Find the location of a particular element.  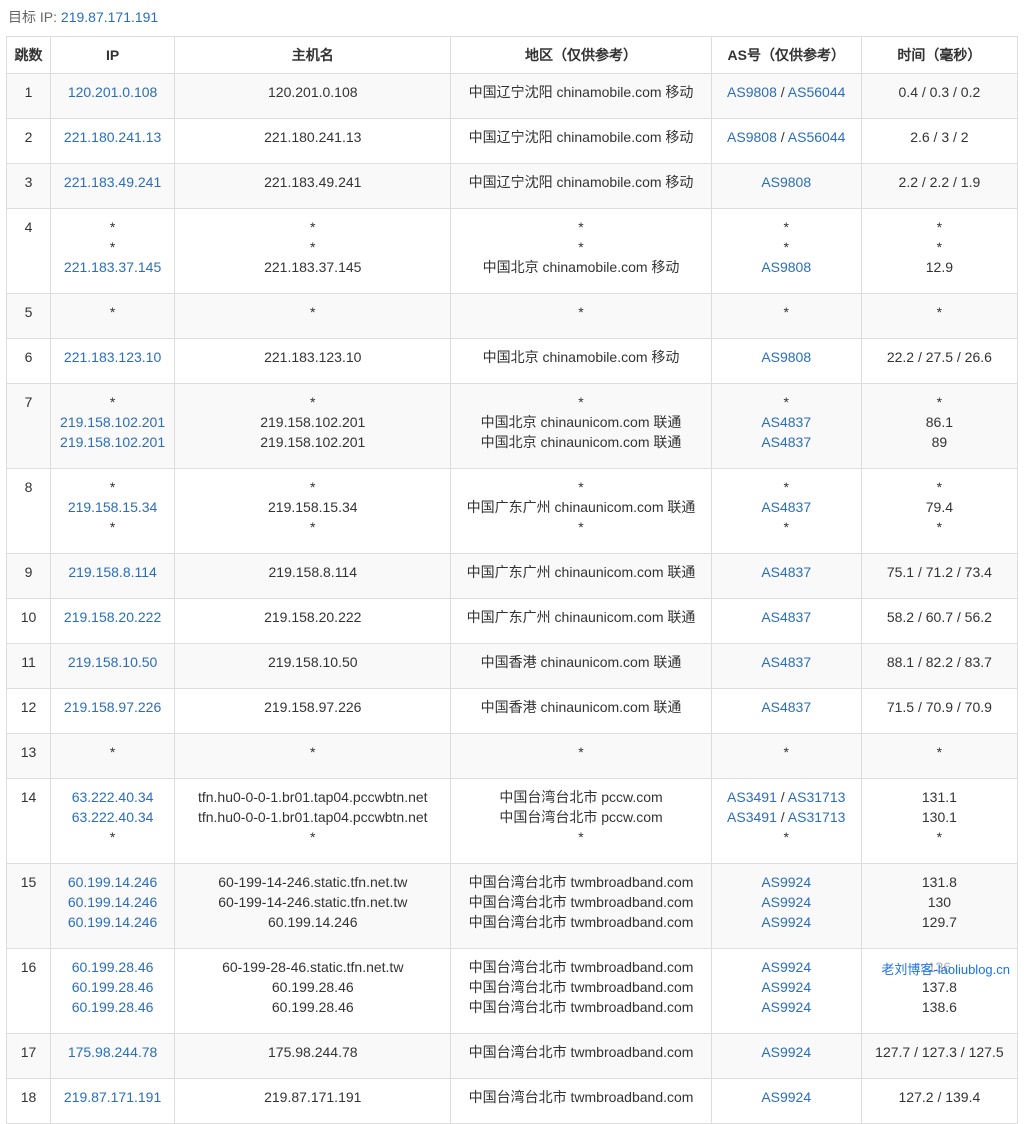

ip-cell: 219.158.97.226 is located at coordinates (113, 711).